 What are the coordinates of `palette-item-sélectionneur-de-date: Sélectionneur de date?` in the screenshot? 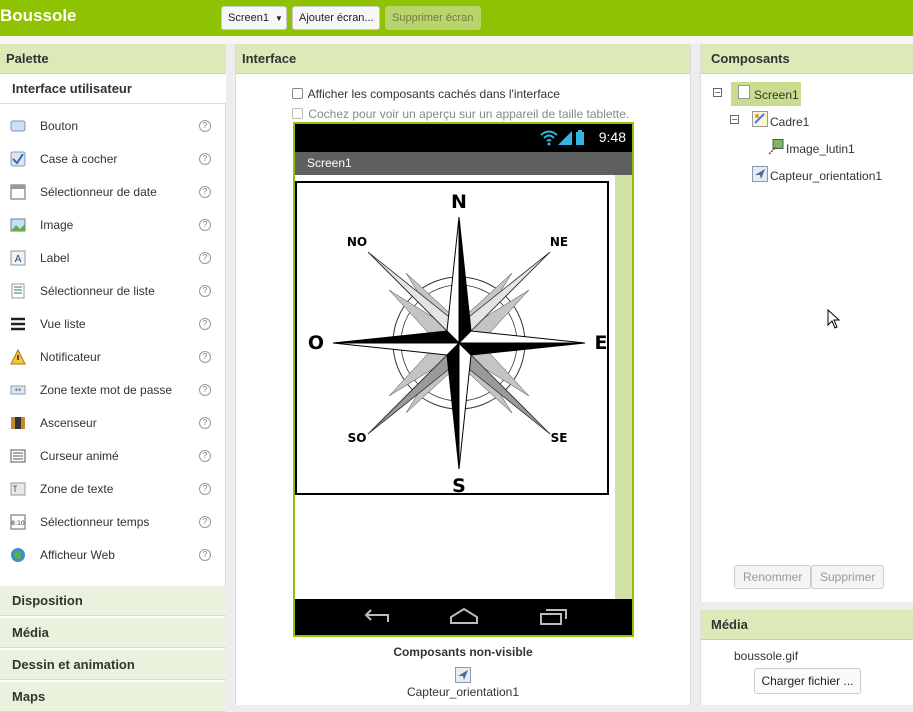 It's located at (113, 192).